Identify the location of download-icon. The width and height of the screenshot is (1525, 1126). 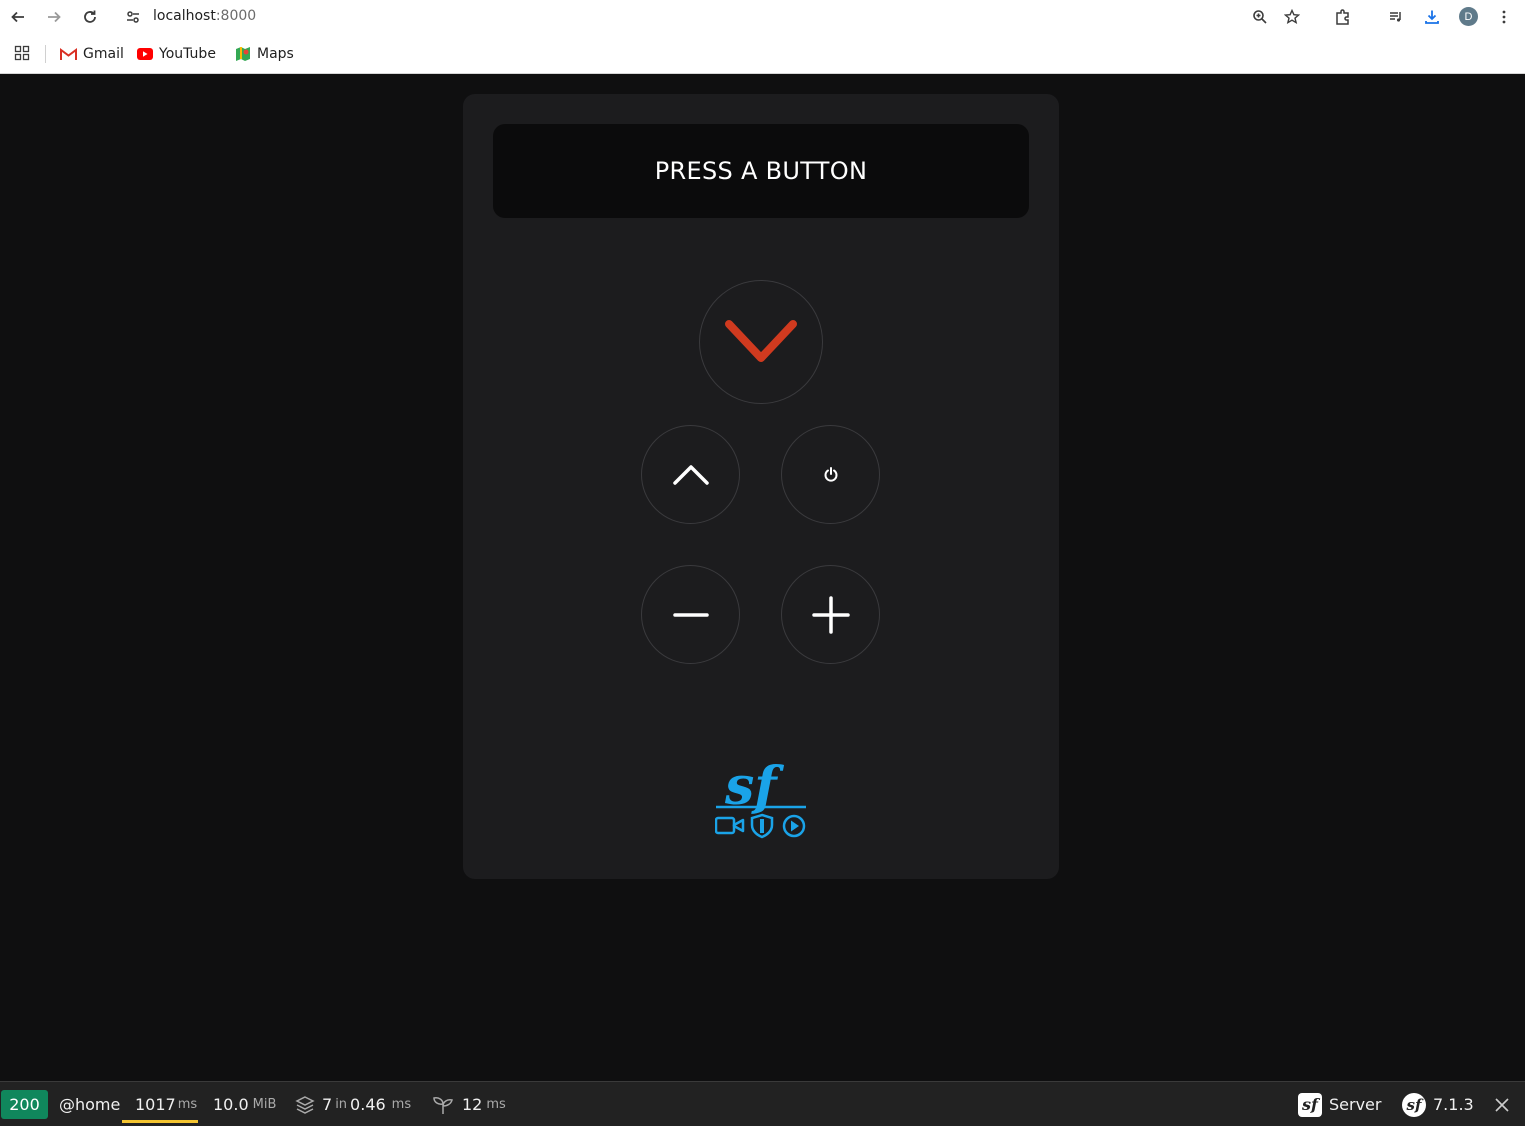
(1432, 17).